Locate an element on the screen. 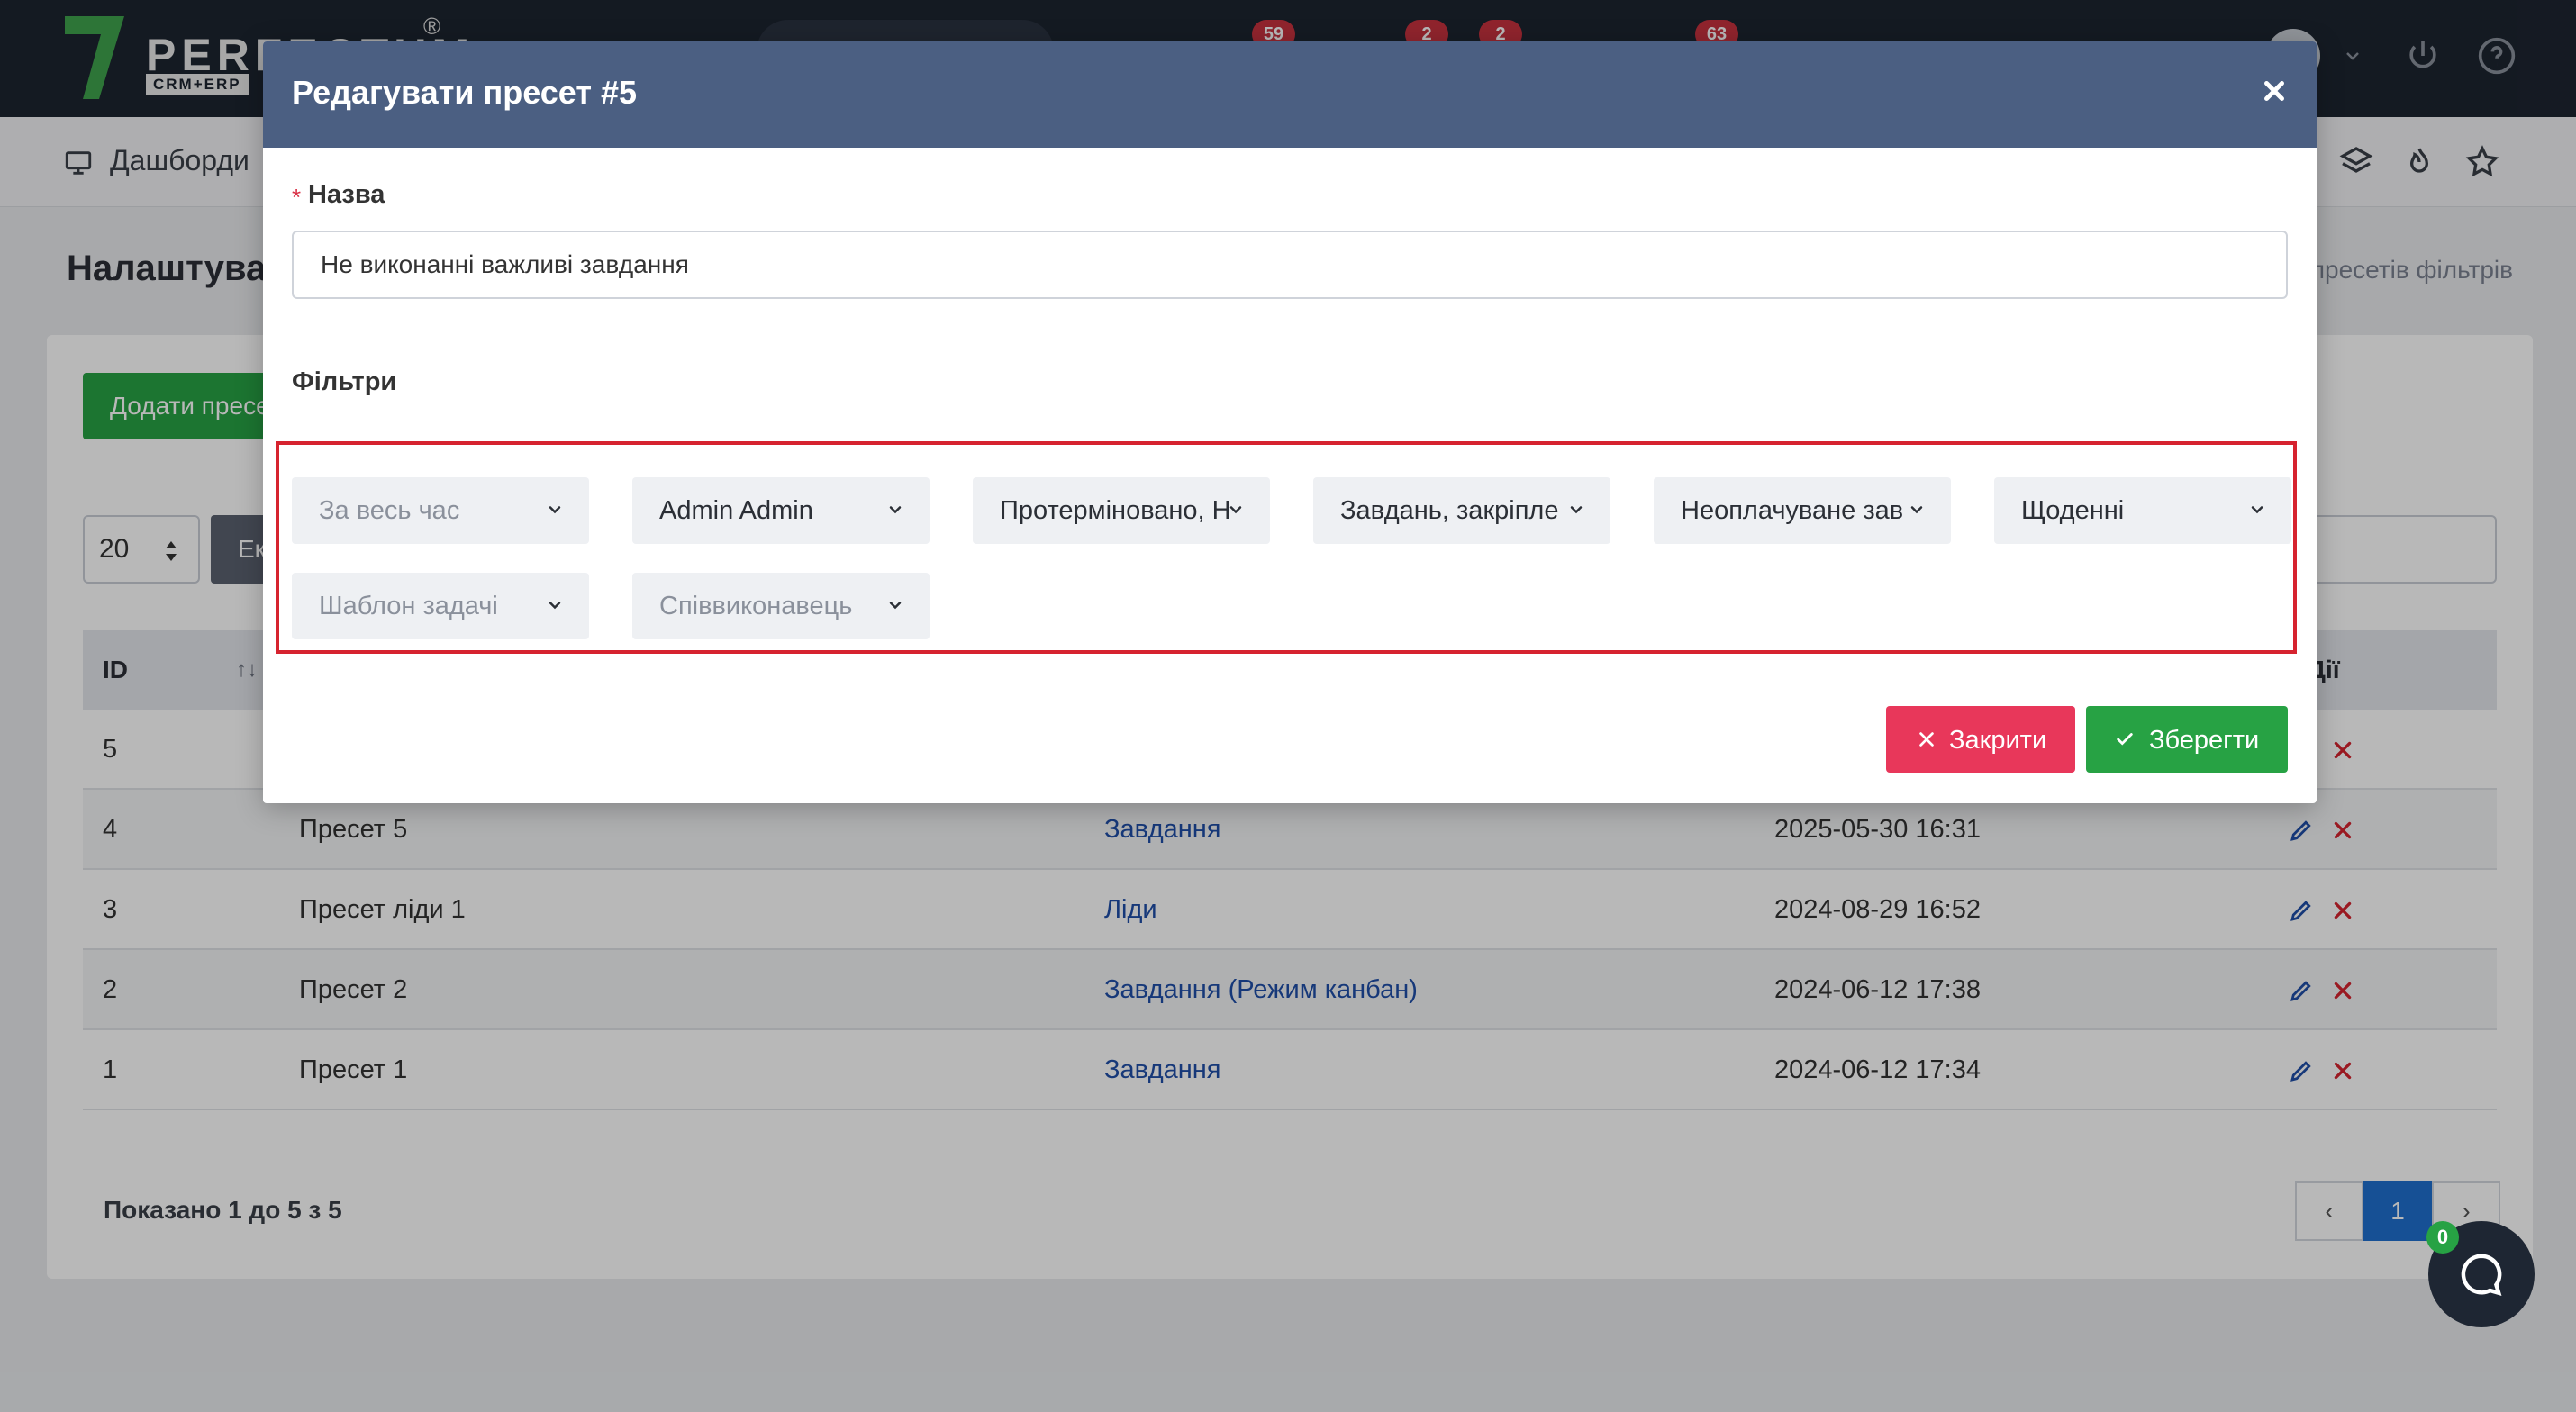 This screenshot has width=2576, height=1412. save-button: Зберегти is located at coordinates (2187, 739).